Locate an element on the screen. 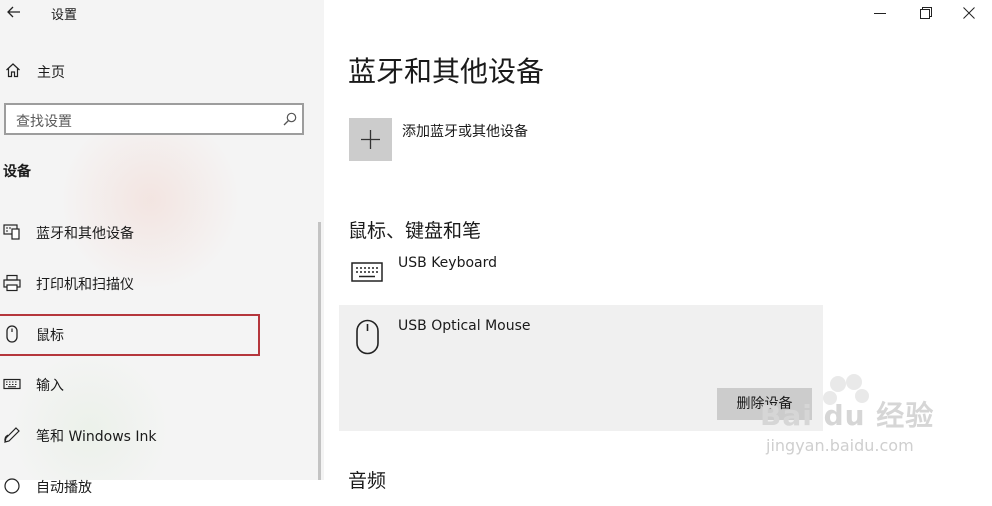  sidebar-item-label: 蓝牙和其他设备 is located at coordinates (85, 234).